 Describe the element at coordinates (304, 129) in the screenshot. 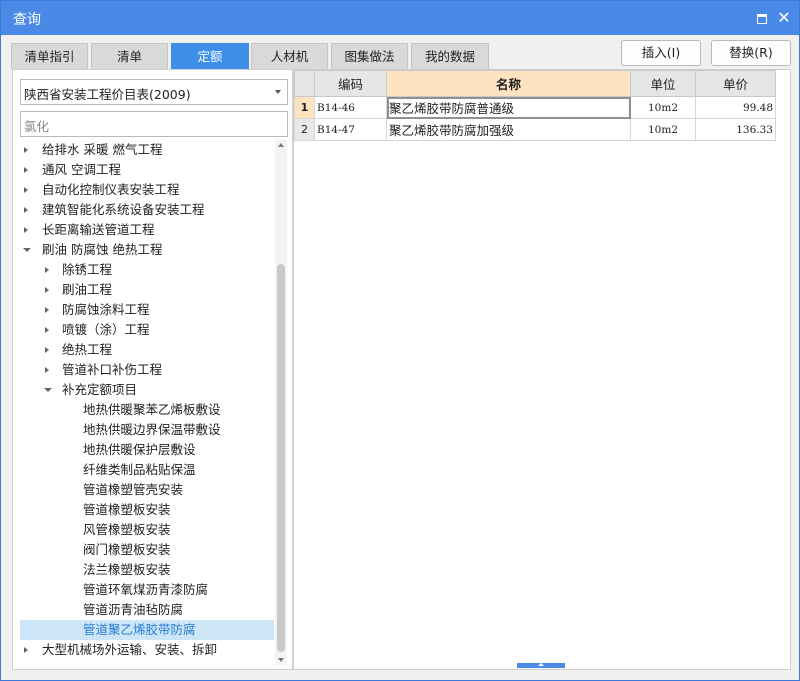

I see `row-number: 2` at that location.